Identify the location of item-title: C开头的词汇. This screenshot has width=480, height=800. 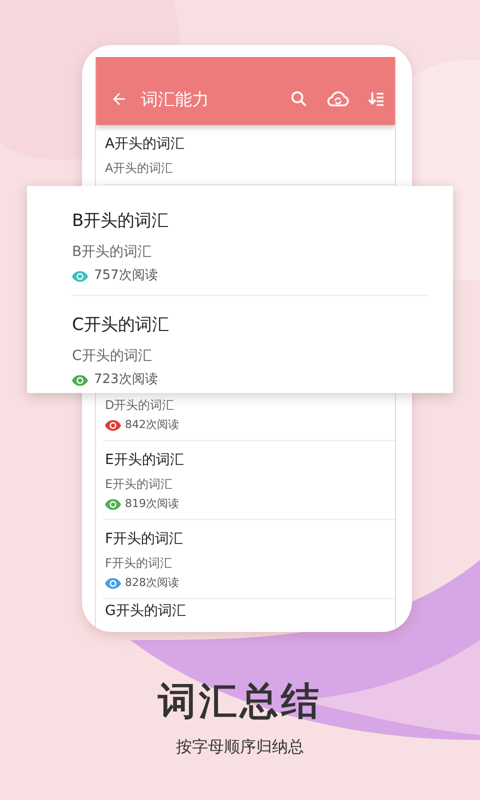
(120, 325).